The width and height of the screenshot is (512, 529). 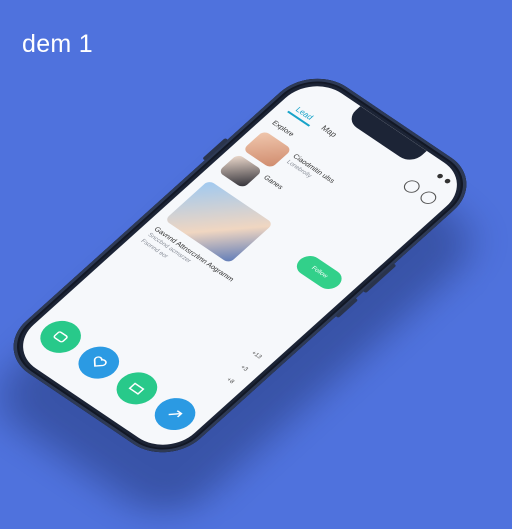 What do you see at coordinates (256, 355) in the screenshot?
I see `meta-value: +13` at bounding box center [256, 355].